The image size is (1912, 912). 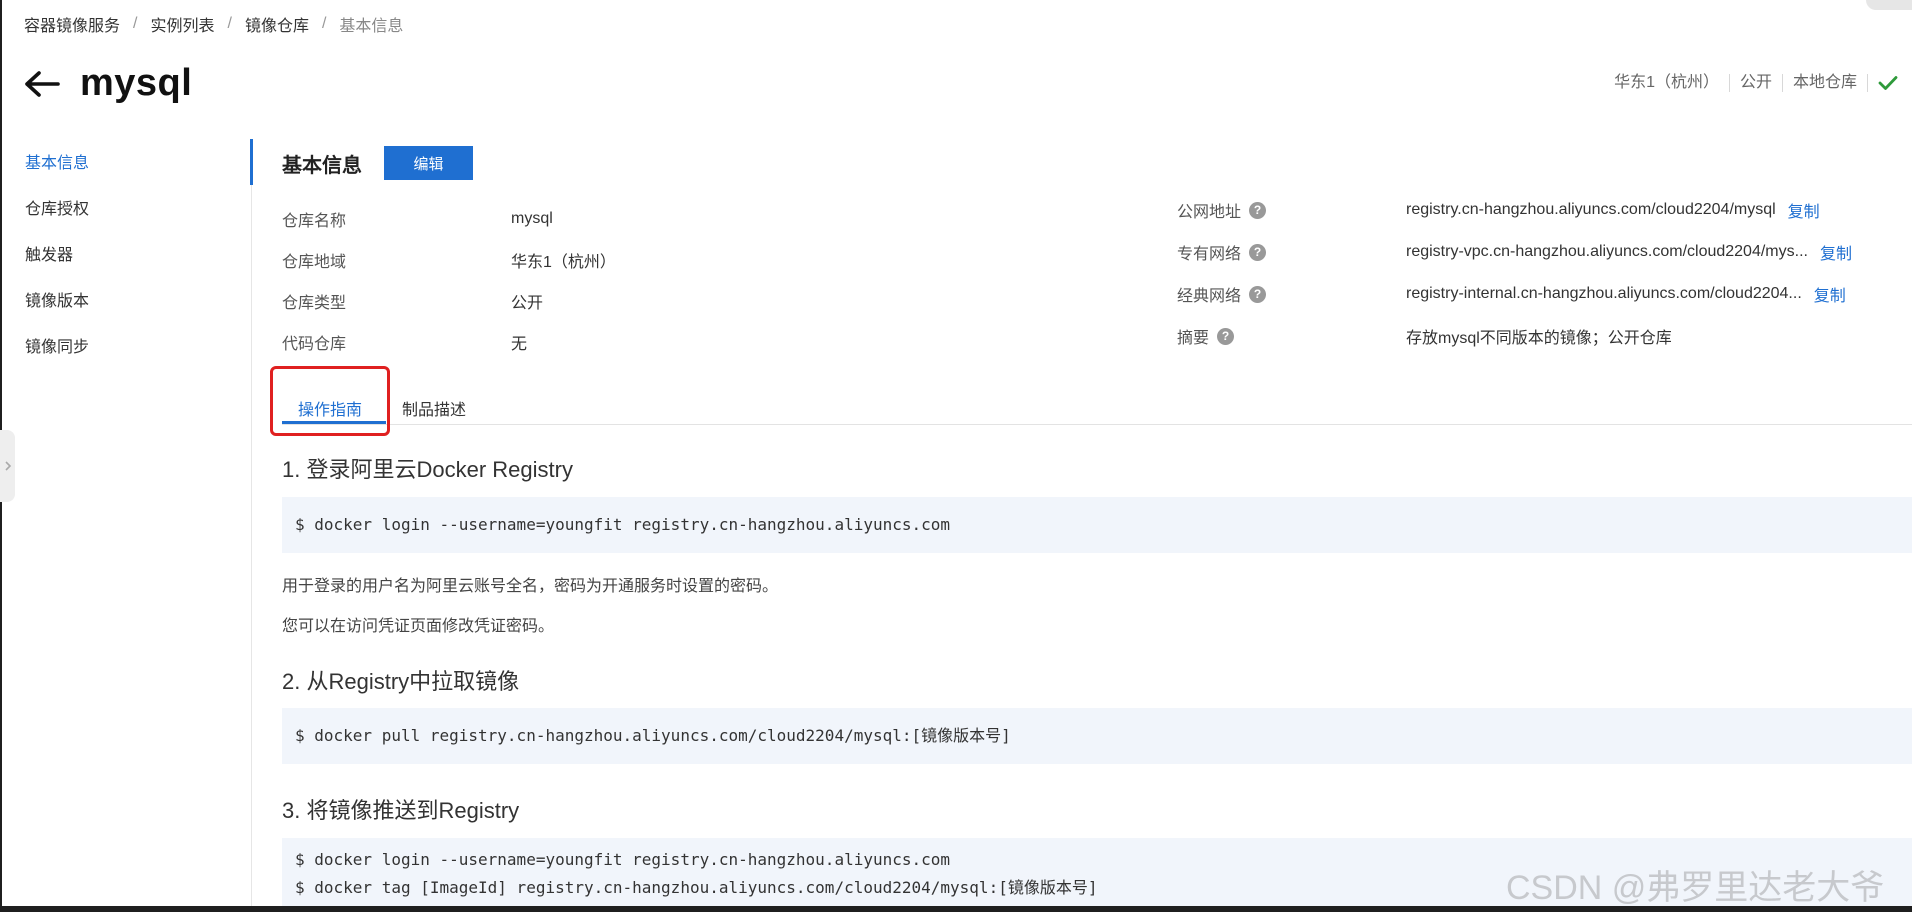 I want to click on breadcrumb: 容器镜像服务 / 实例列表 / 镜像仓库 / 基本信息, so click(x=213, y=24).